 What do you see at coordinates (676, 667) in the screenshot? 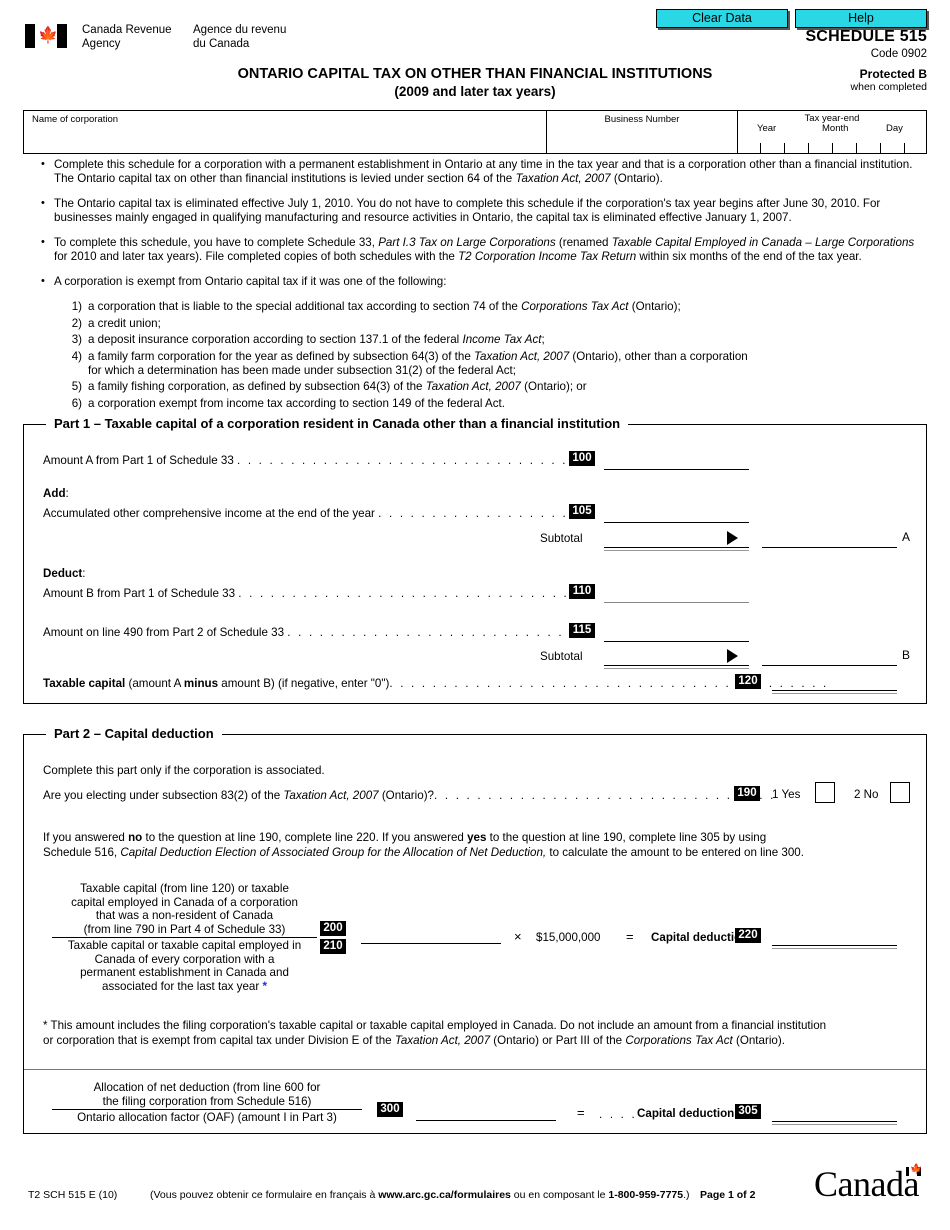
I see `subtotal-b-line` at bounding box center [676, 667].